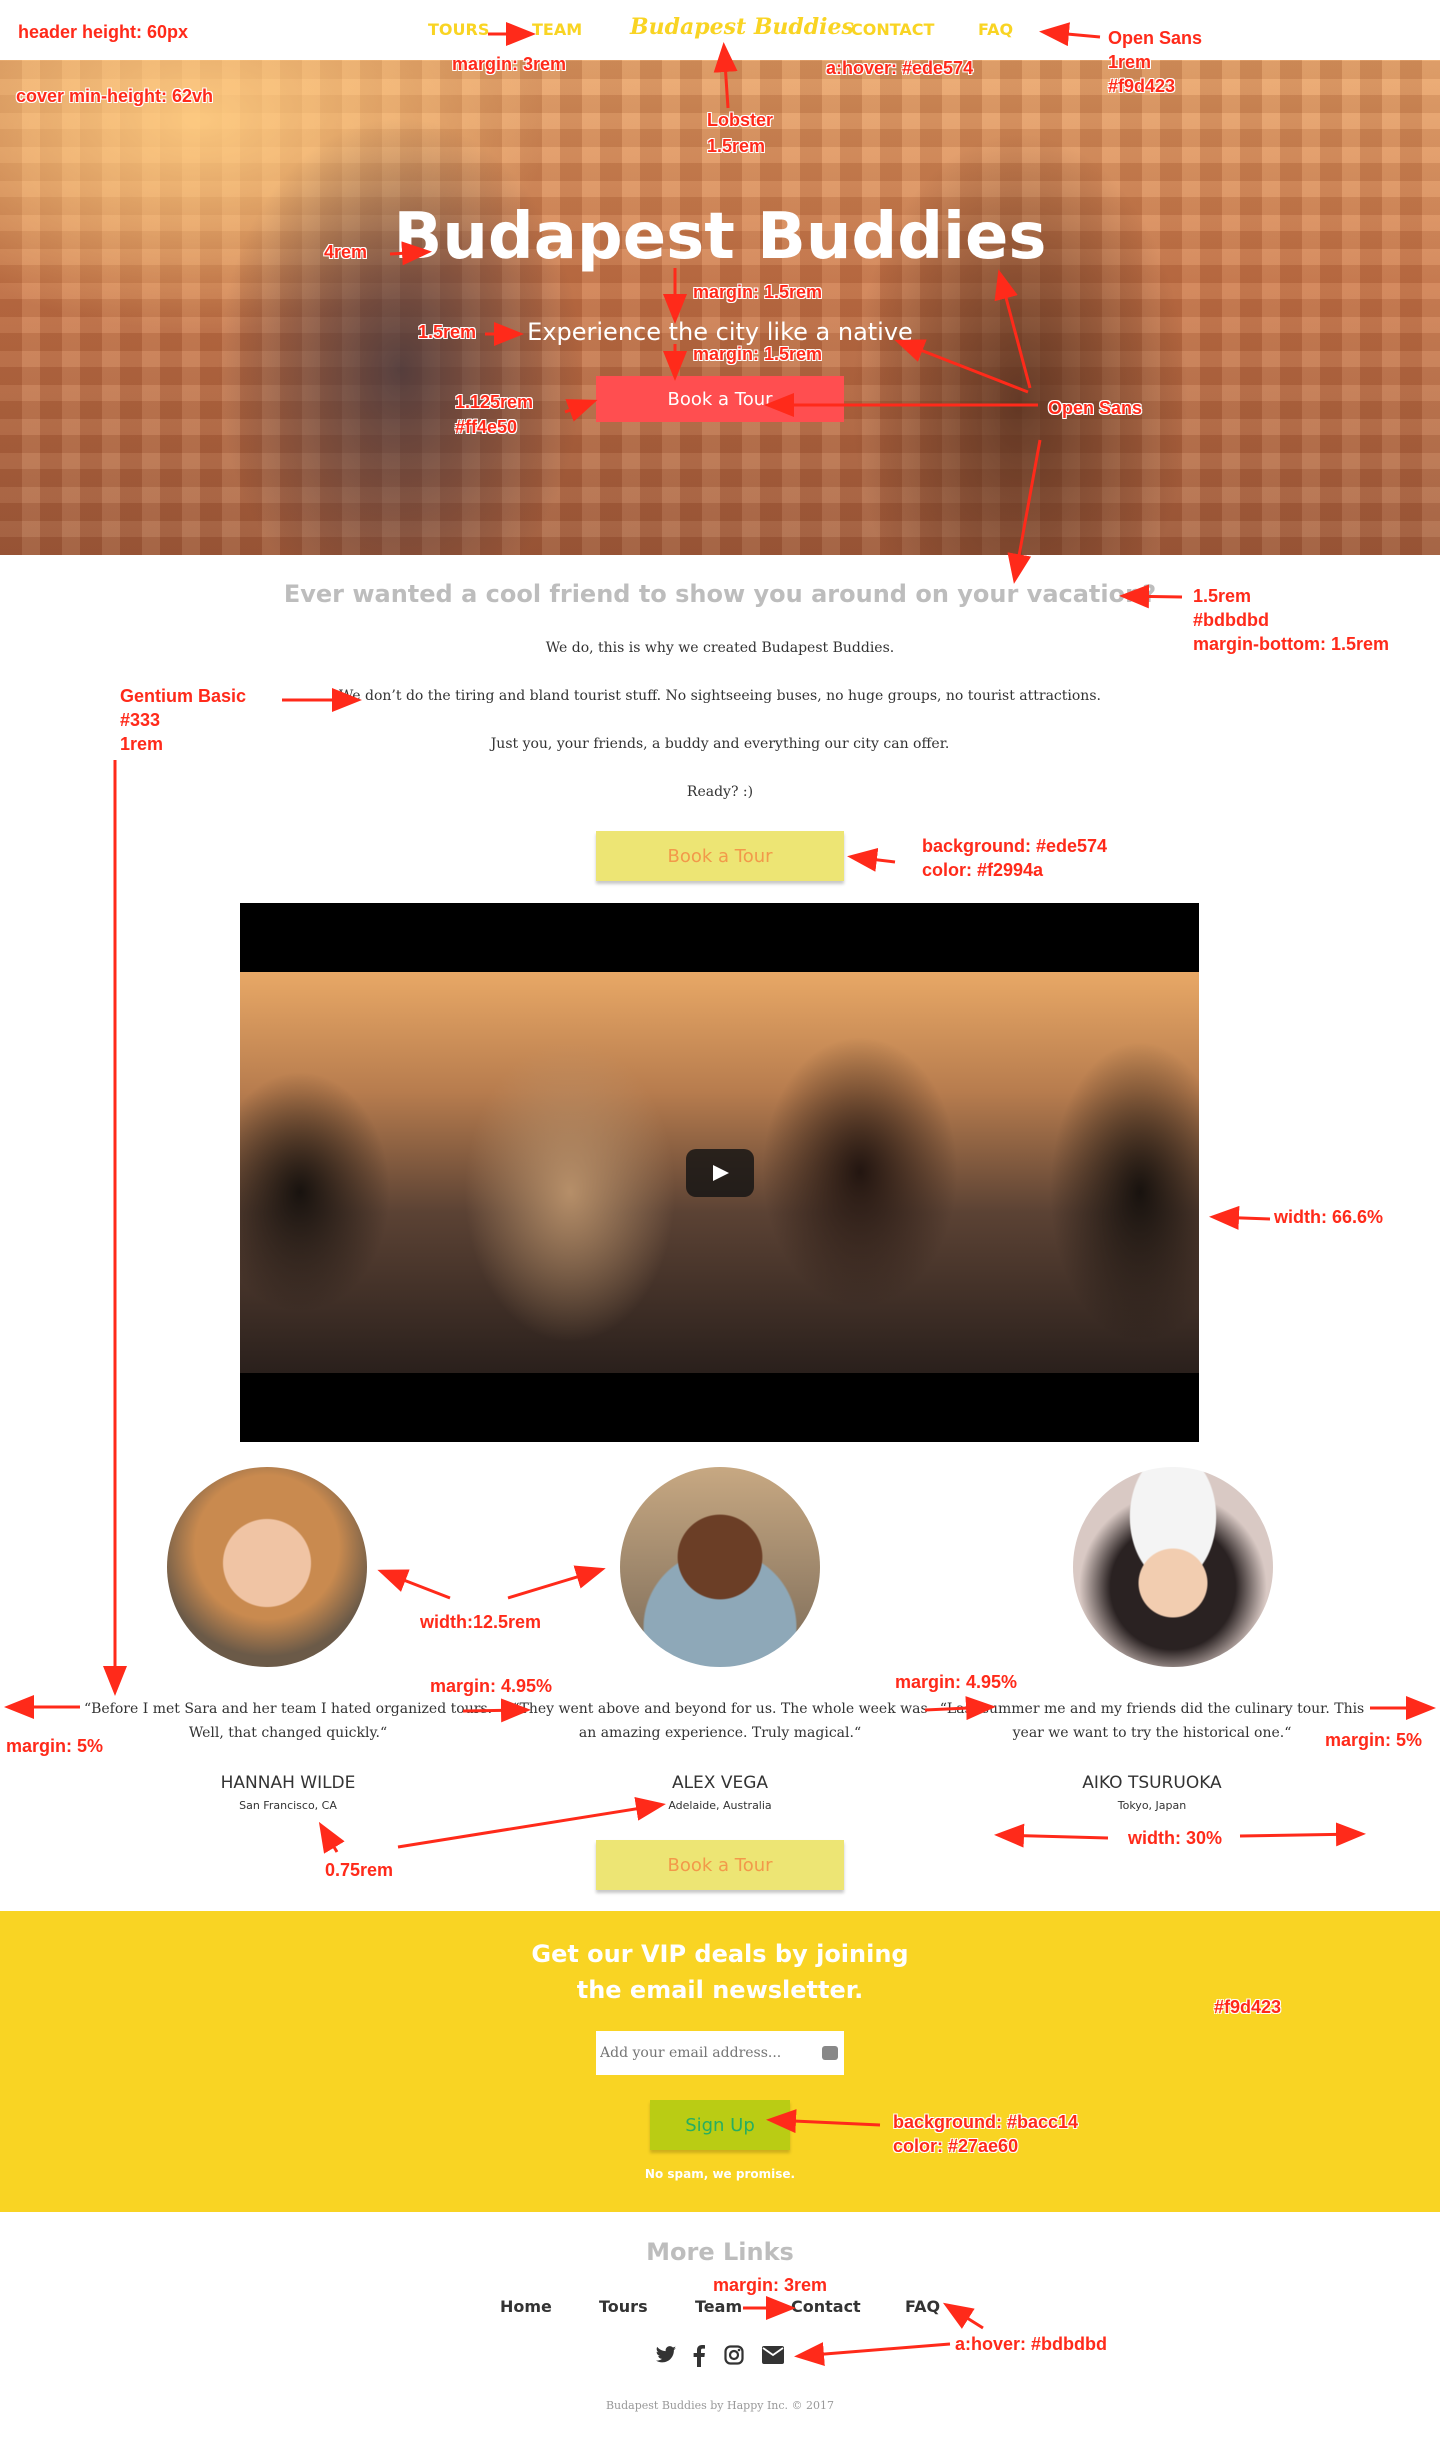  What do you see at coordinates (758, 292) in the screenshot?
I see `annotation-title-margin: margin: 1.5rem` at bounding box center [758, 292].